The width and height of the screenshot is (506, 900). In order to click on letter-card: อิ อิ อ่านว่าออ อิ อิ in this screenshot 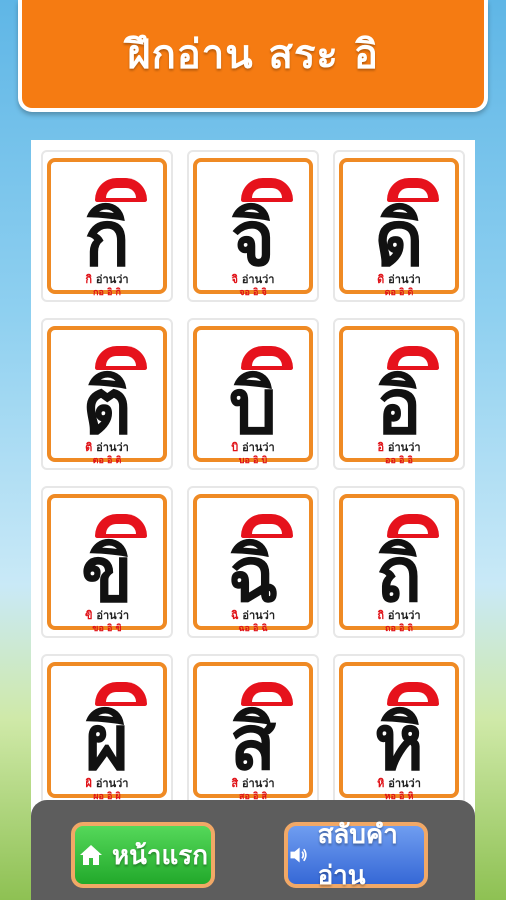, I will do `click(399, 394)`.